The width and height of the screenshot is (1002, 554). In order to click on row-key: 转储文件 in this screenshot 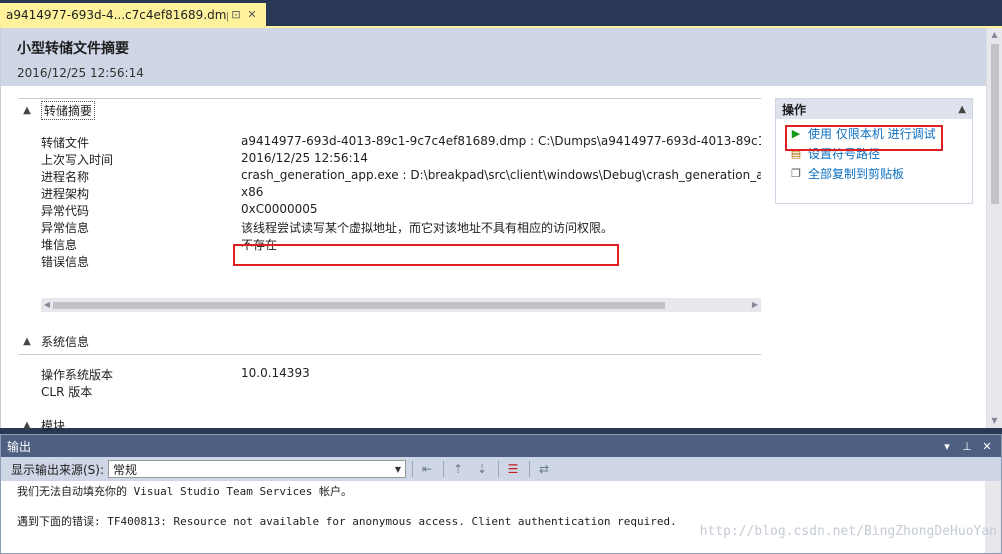, I will do `click(65, 143)`.